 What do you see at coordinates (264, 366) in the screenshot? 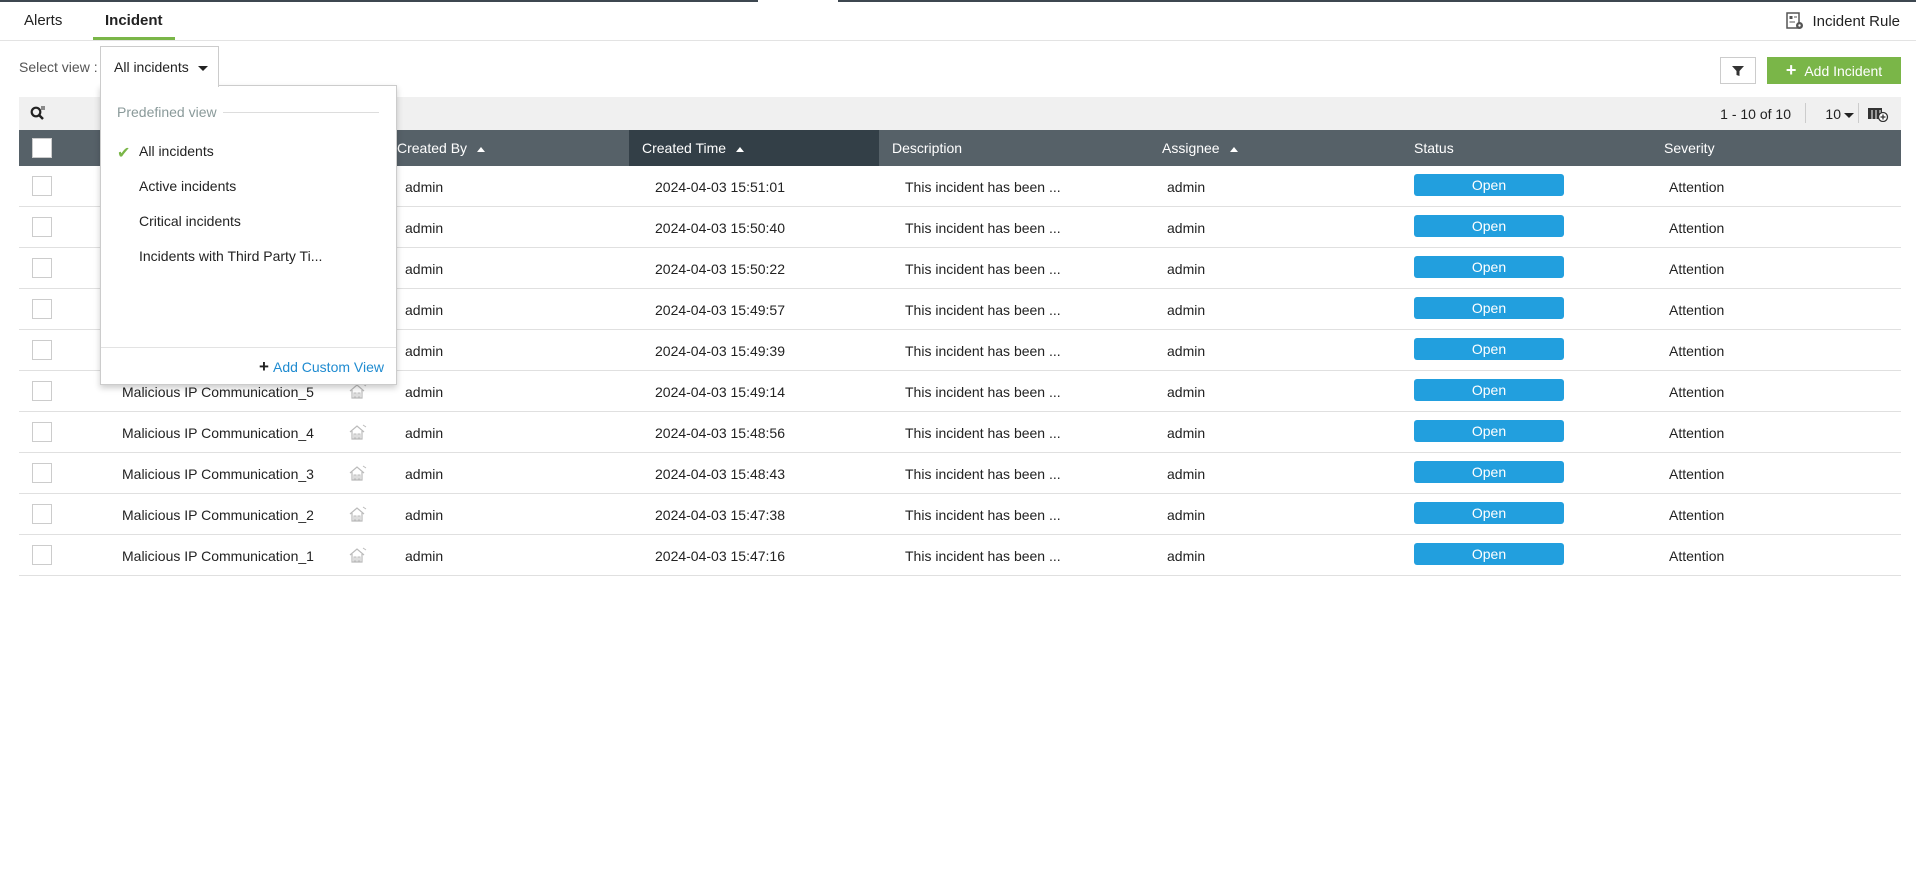
I see `plus-icon: +` at bounding box center [264, 366].